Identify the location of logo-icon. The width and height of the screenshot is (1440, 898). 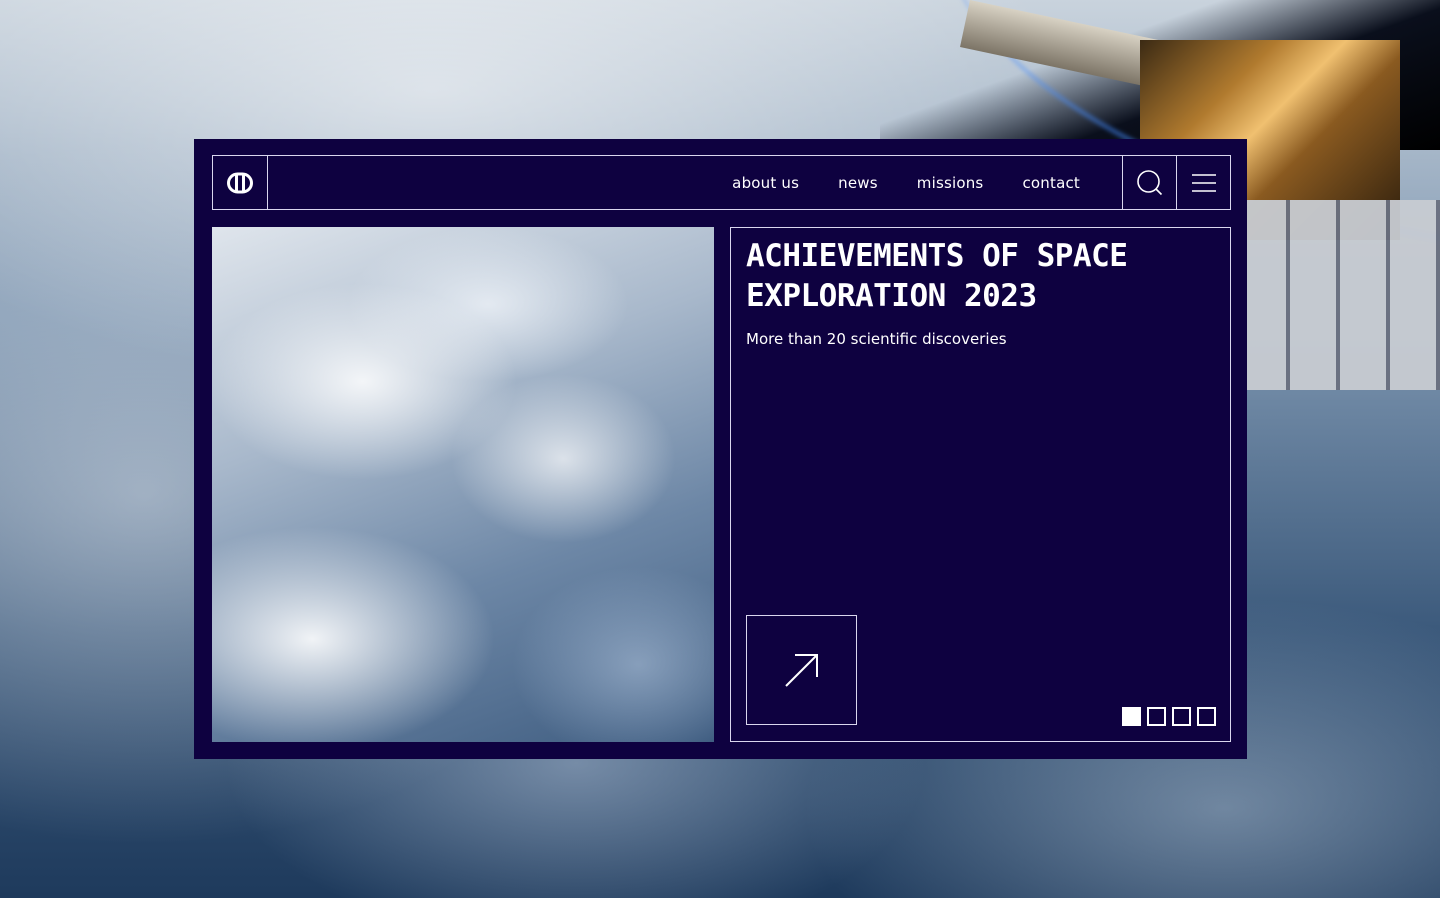
(240, 182).